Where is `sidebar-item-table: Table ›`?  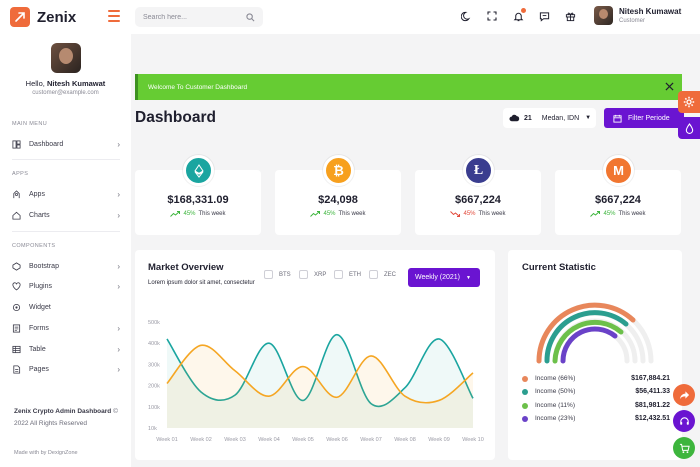 sidebar-item-table: Table › is located at coordinates (66, 349).